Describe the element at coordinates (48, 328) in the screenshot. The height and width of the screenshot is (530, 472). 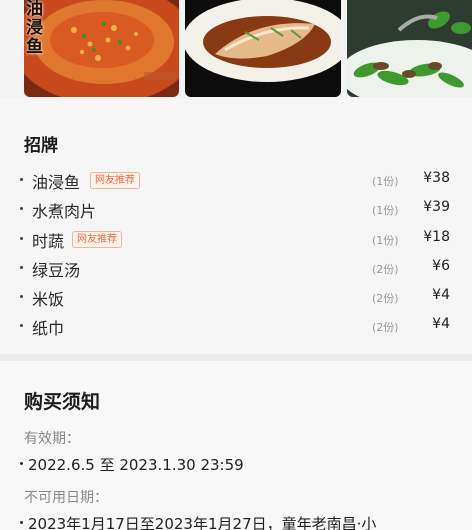
I see `menu-item-name: 纸巾` at that location.